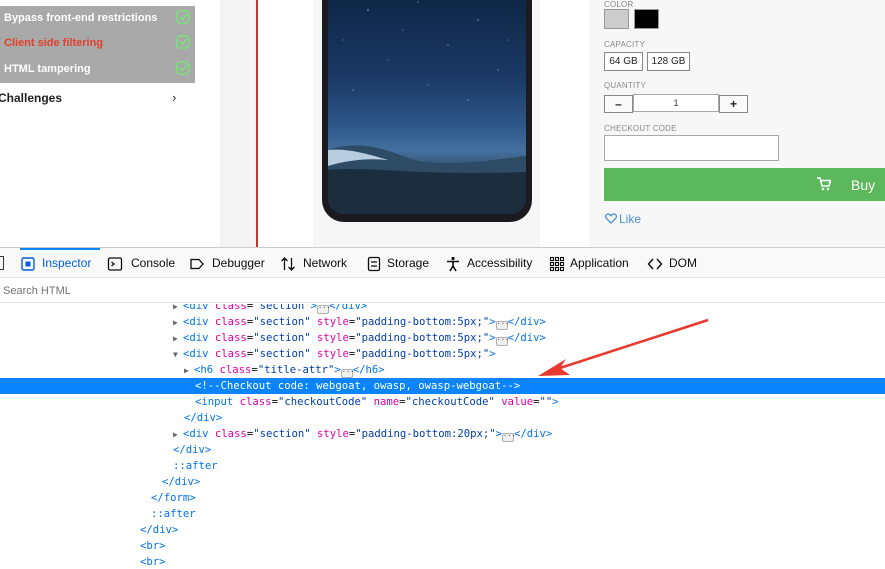 This screenshot has width=885, height=569. What do you see at coordinates (500, 263) in the screenshot?
I see `tab-label: Accessibility` at bounding box center [500, 263].